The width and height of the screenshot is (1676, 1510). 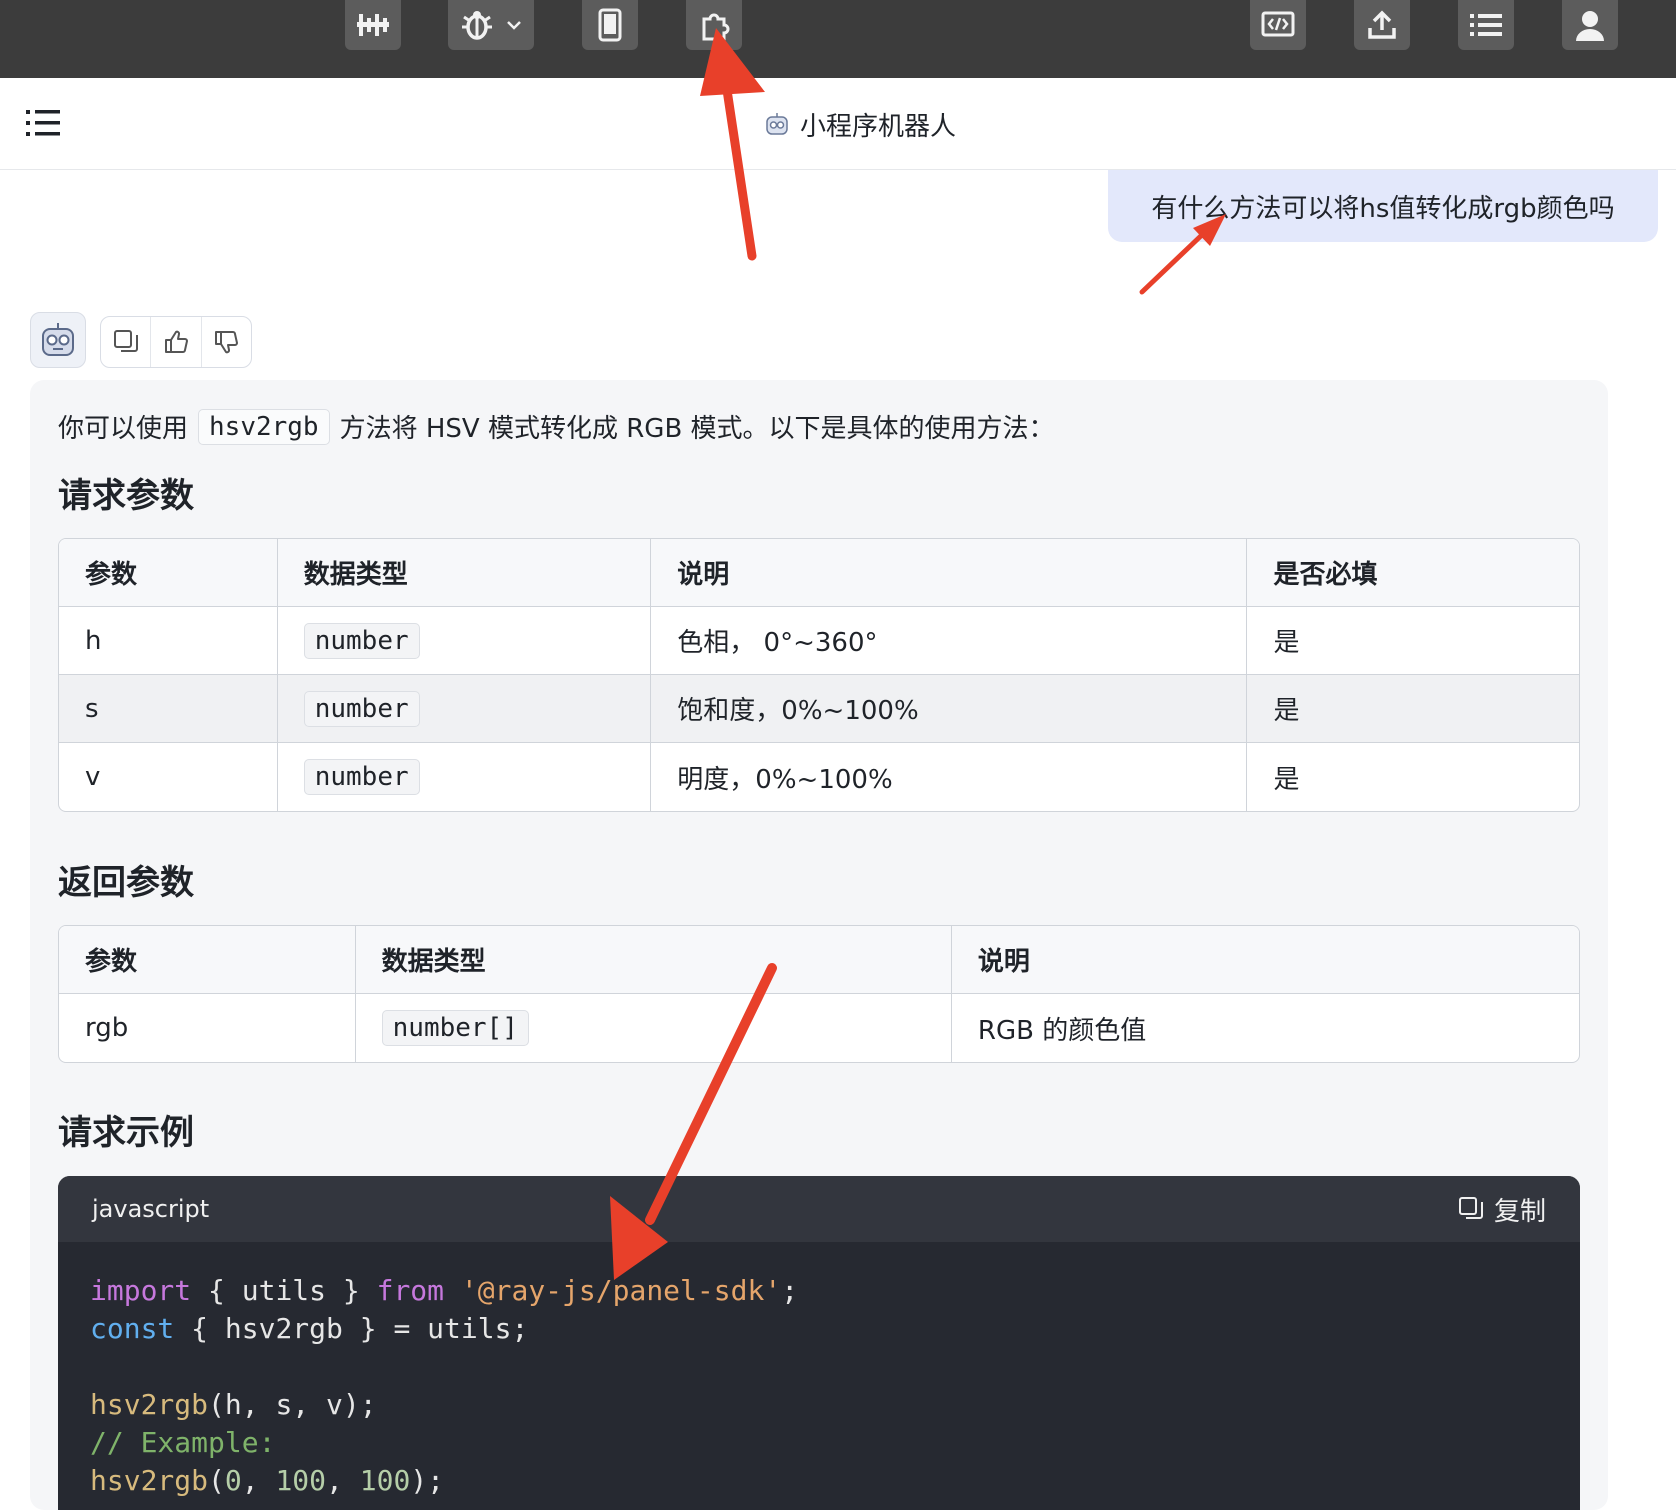 I want to click on user-message: 有什么方法可以将hs值转化成rgb颜色吗, so click(x=1383, y=206).